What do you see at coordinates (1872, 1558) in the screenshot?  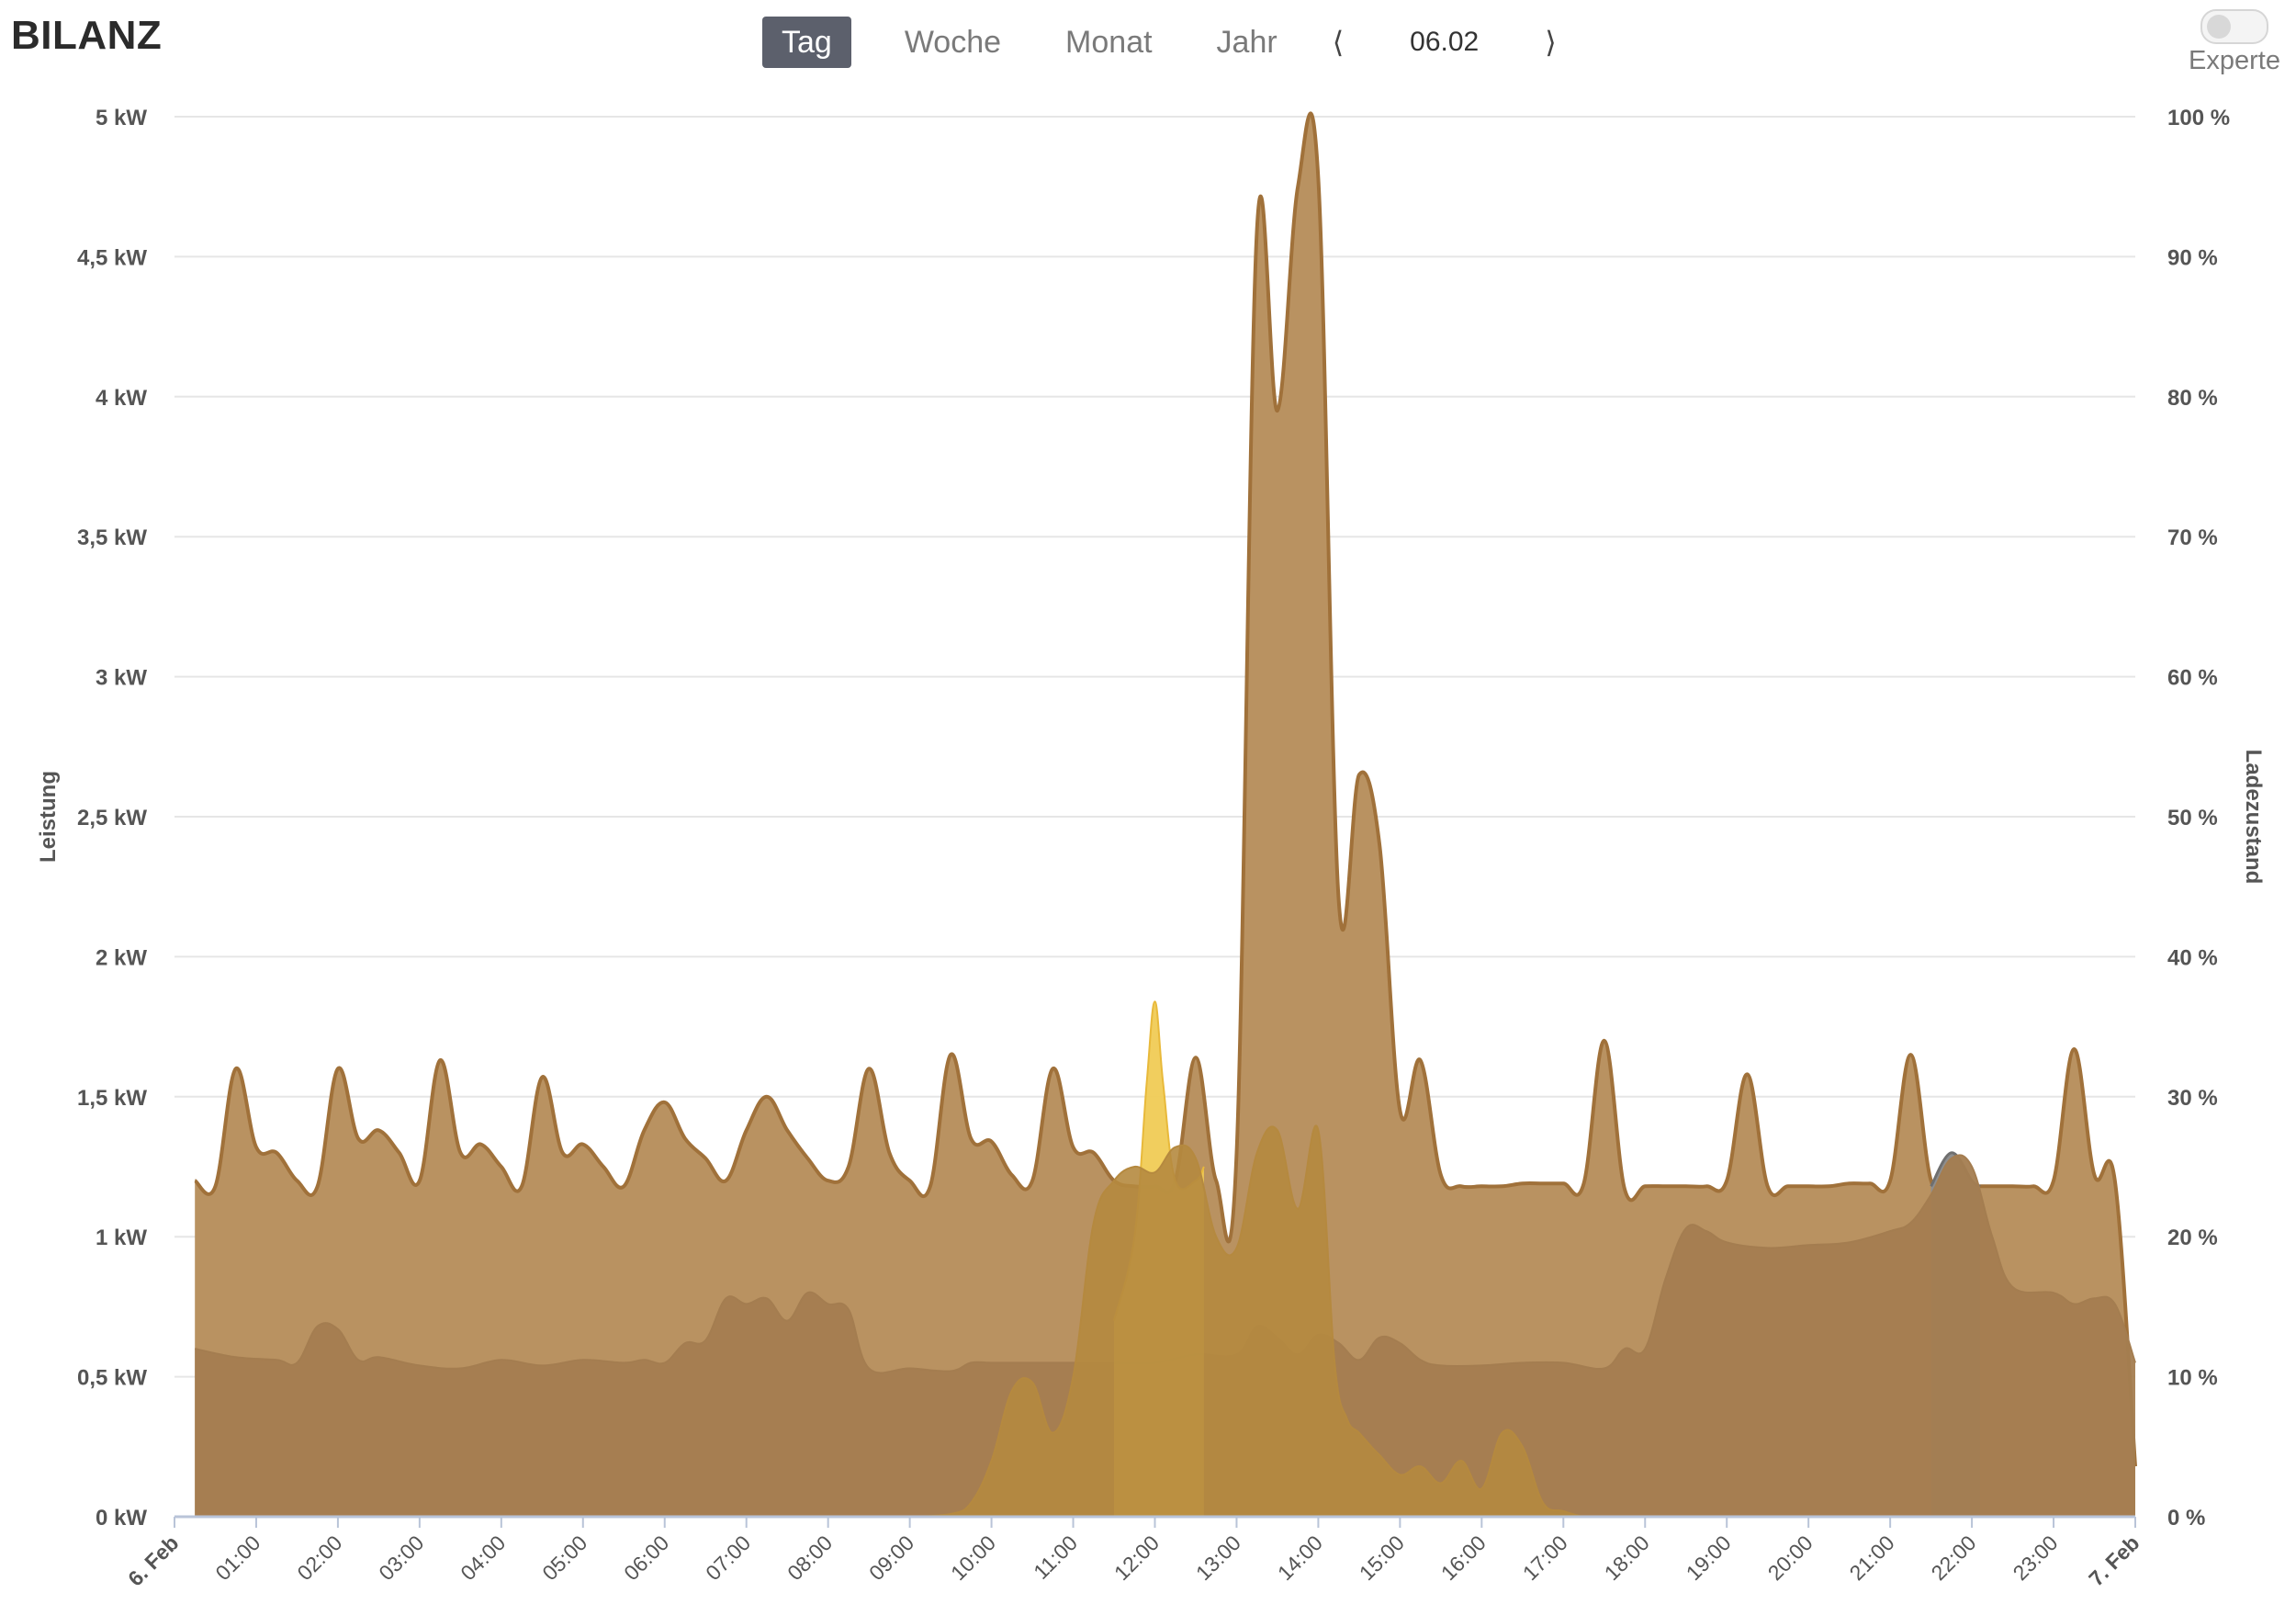 I see `x-tick-label: 21:00` at bounding box center [1872, 1558].